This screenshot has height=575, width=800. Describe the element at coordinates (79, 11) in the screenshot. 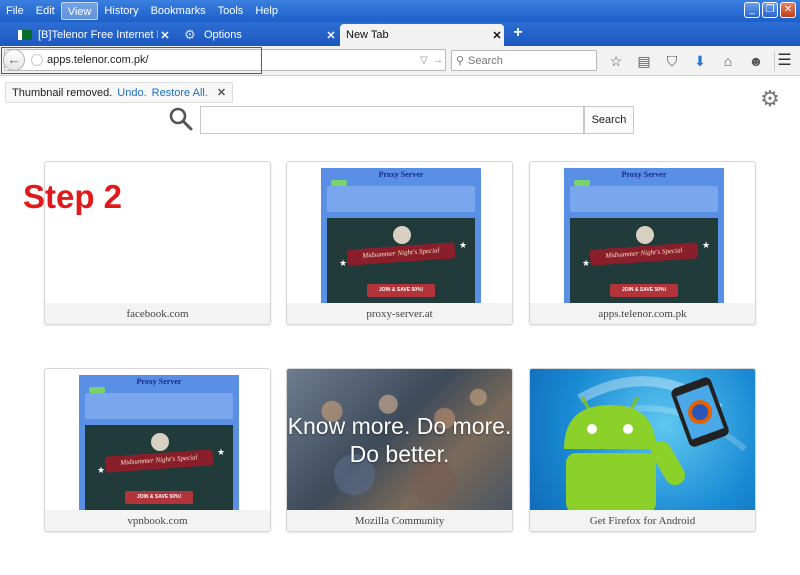

I see `menu-view: View` at that location.